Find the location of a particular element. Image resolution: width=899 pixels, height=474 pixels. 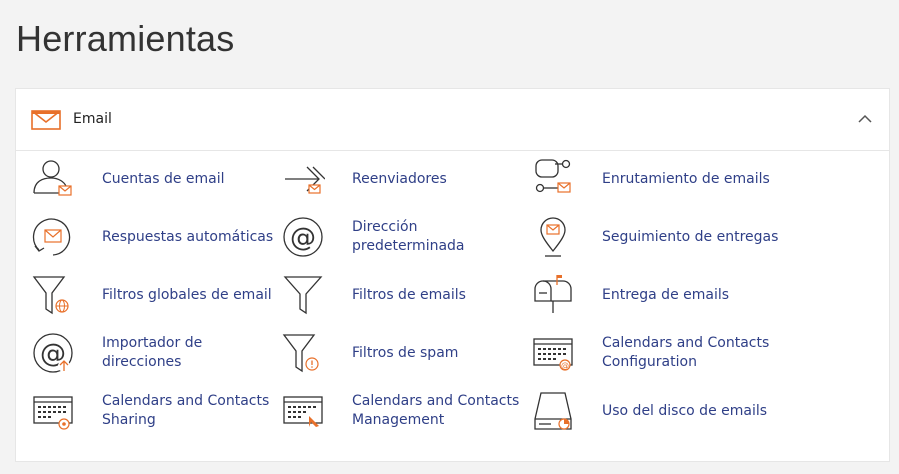

tool-label: Uso del disco de emails is located at coordinates (685, 410).